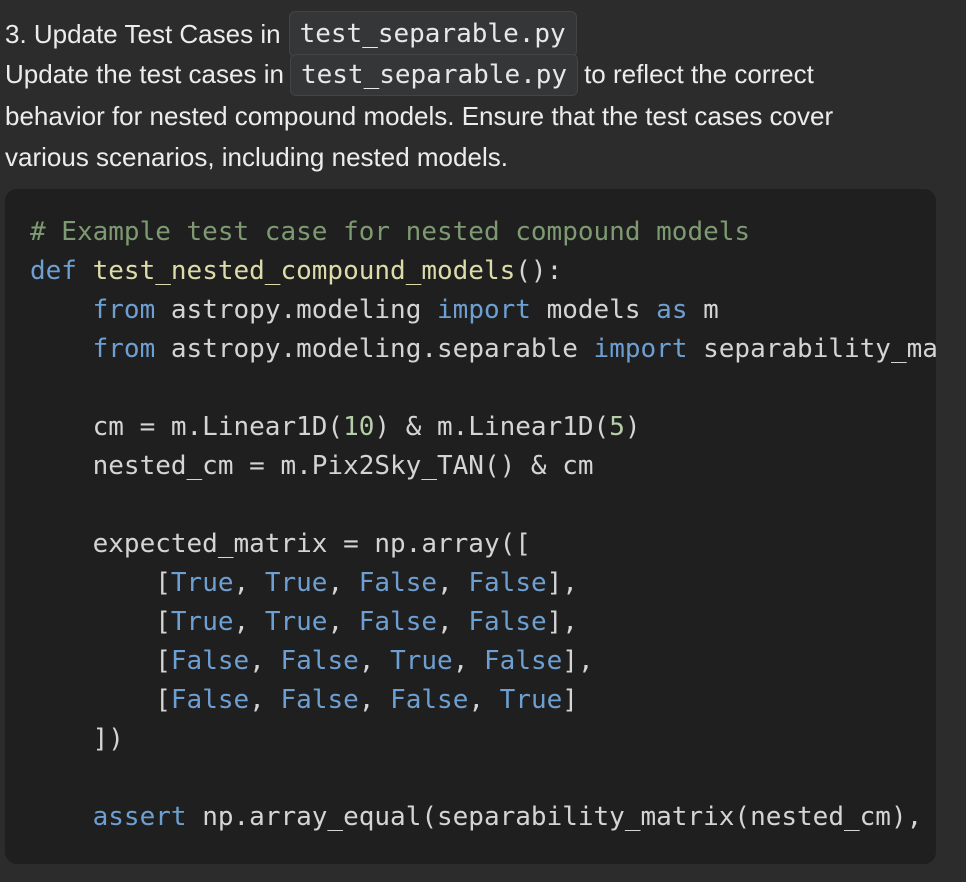  Describe the element at coordinates (280, 544) in the screenshot. I see `code-token-plain: expected_matrix = np.array([` at that location.